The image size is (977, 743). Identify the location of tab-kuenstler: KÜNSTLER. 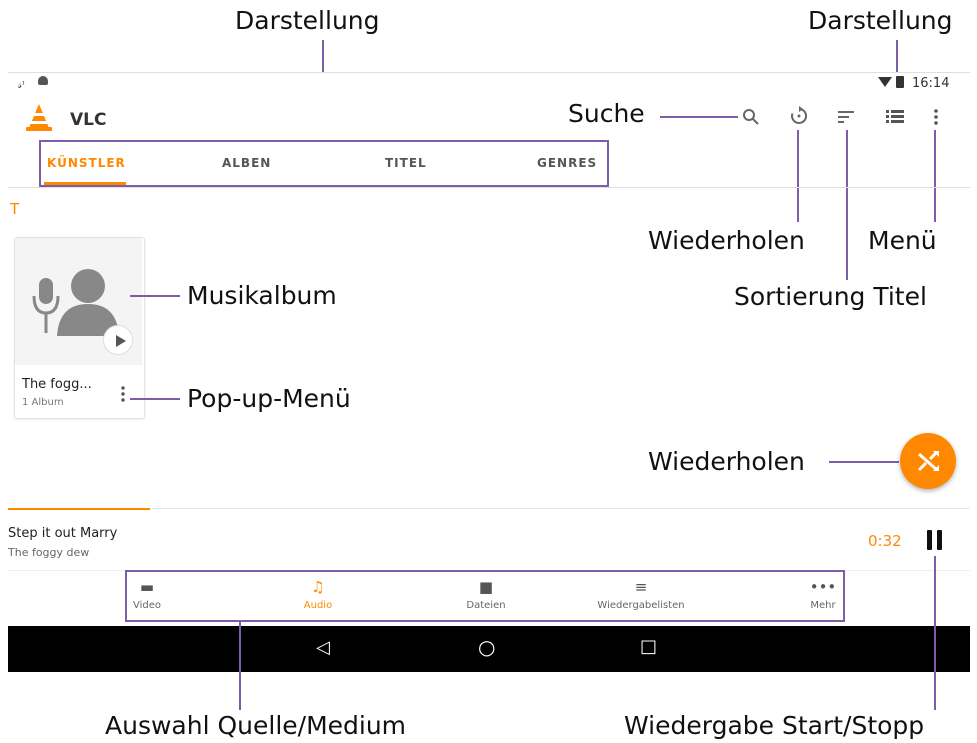
(86, 163).